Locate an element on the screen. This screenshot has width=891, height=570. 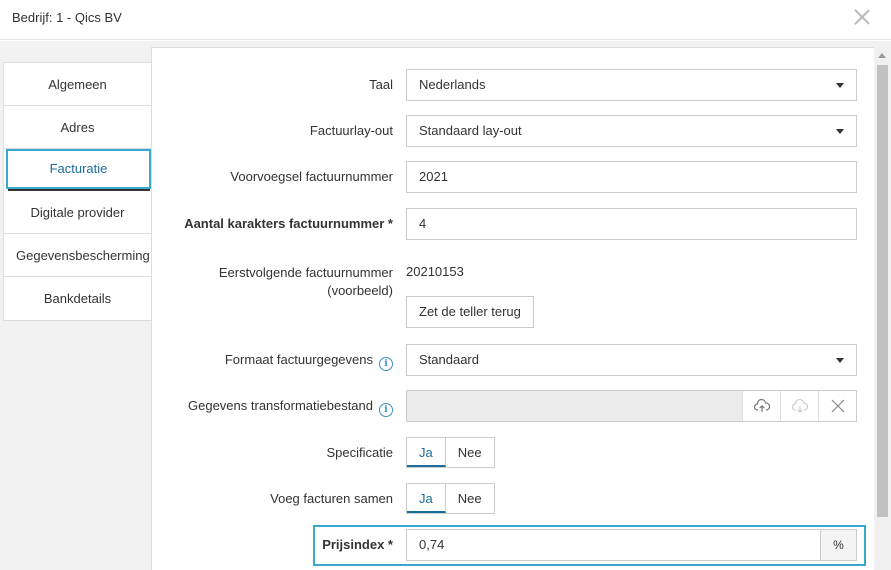
tab-bankdetails: Bankdetails is located at coordinates (77, 298).